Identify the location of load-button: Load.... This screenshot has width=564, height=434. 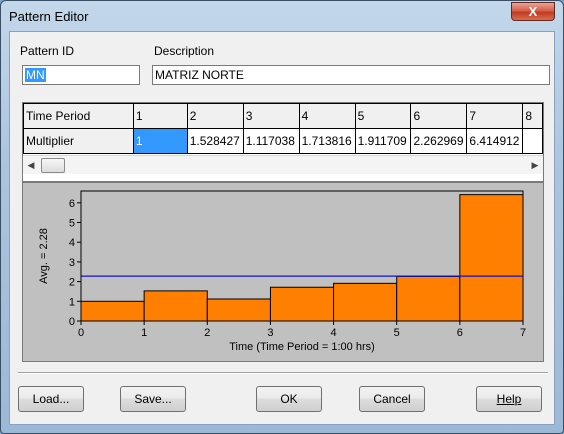
(51, 399).